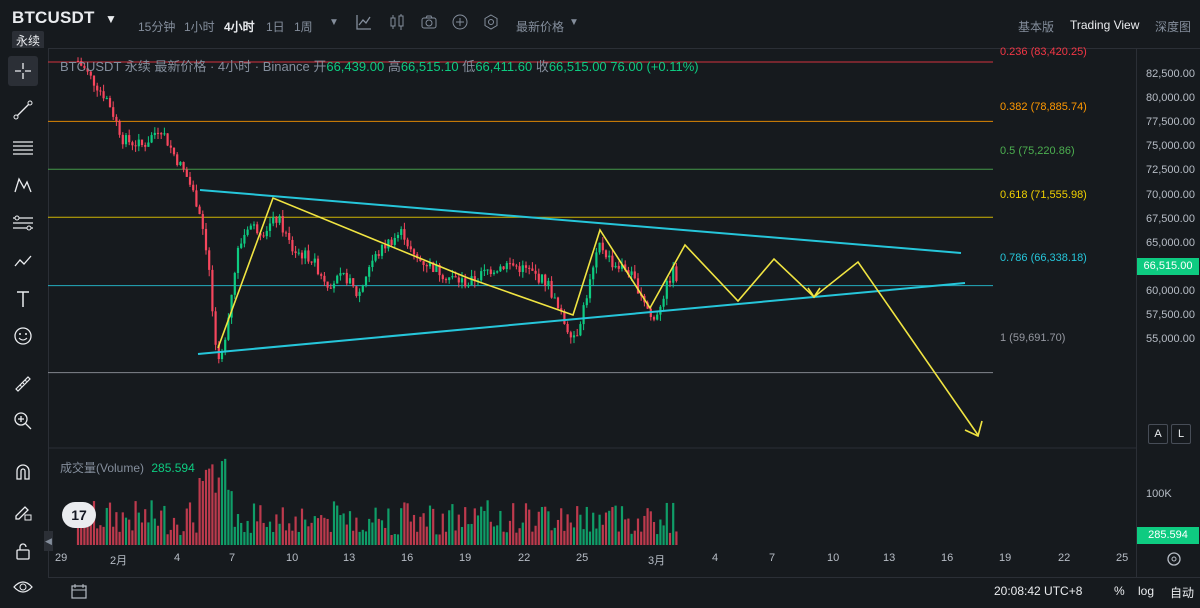  Describe the element at coordinates (1173, 26) in the screenshot. I see `view-depth: 深度图` at that location.